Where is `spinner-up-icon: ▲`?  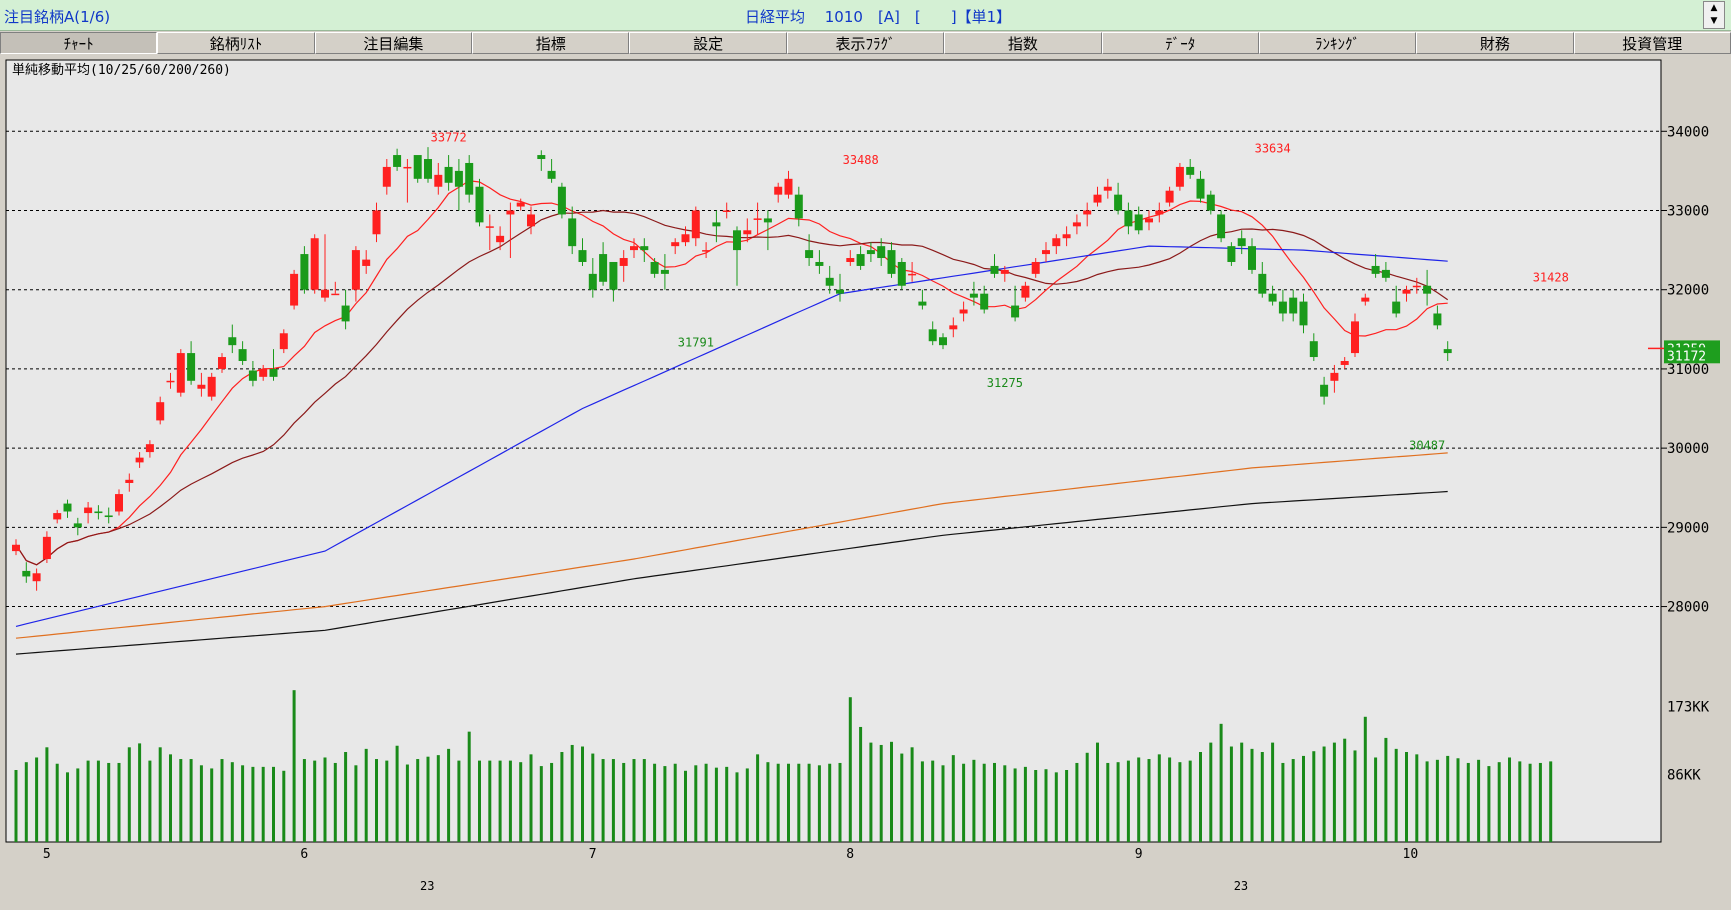 spinner-up-icon: ▲ is located at coordinates (1714, 8).